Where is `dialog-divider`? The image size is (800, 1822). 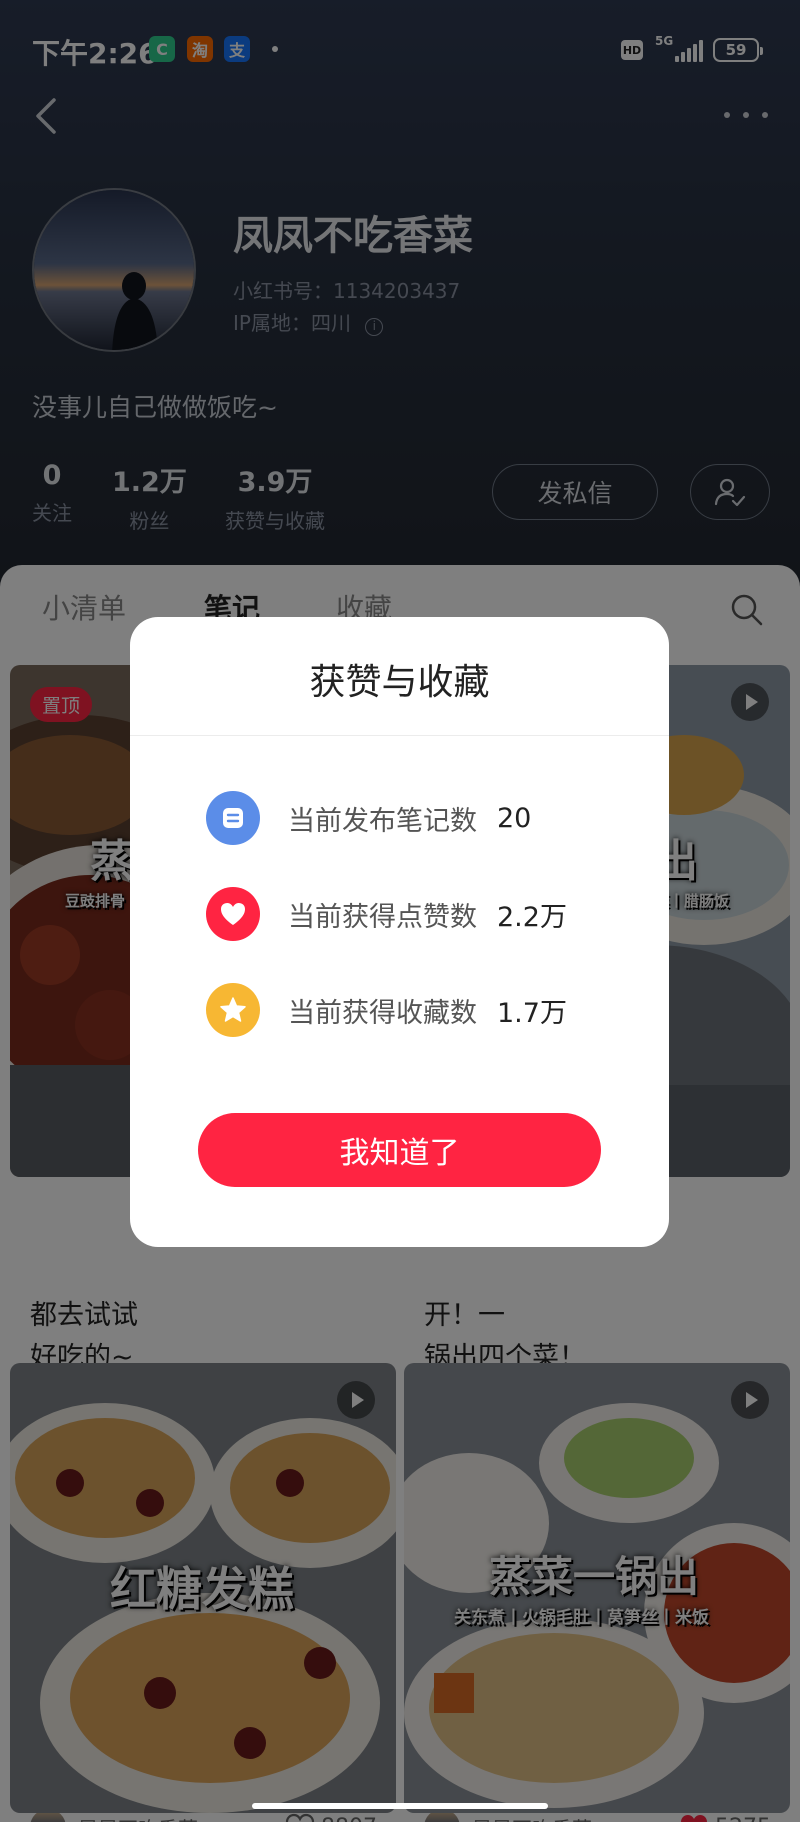
dialog-divider is located at coordinates (399, 735).